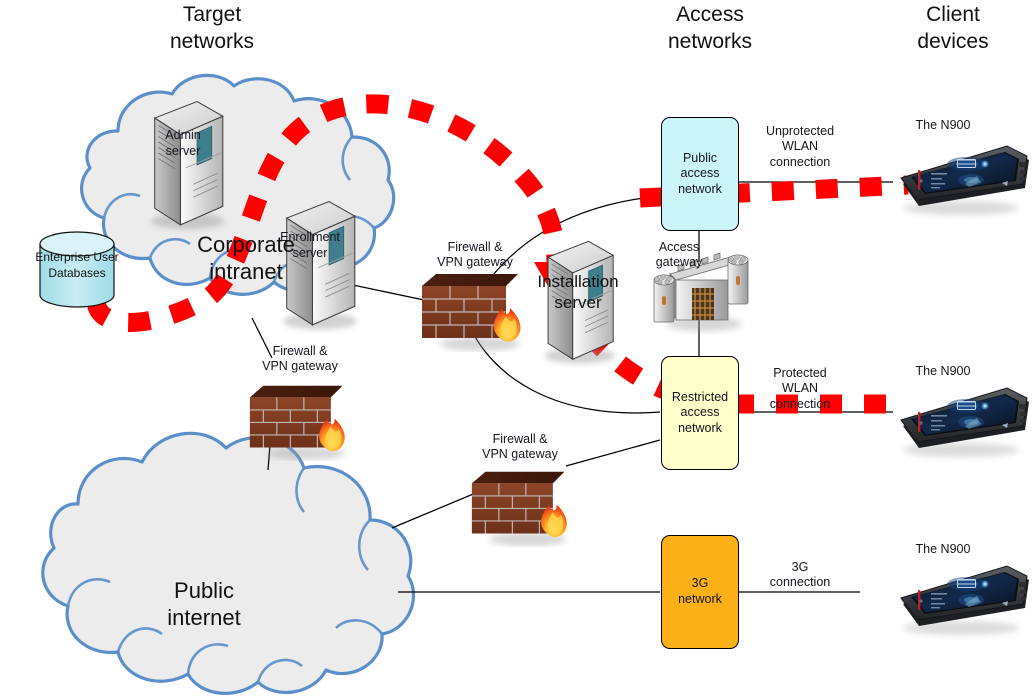  I want to click on access-gateway-label: Access gateway, so click(679, 255).